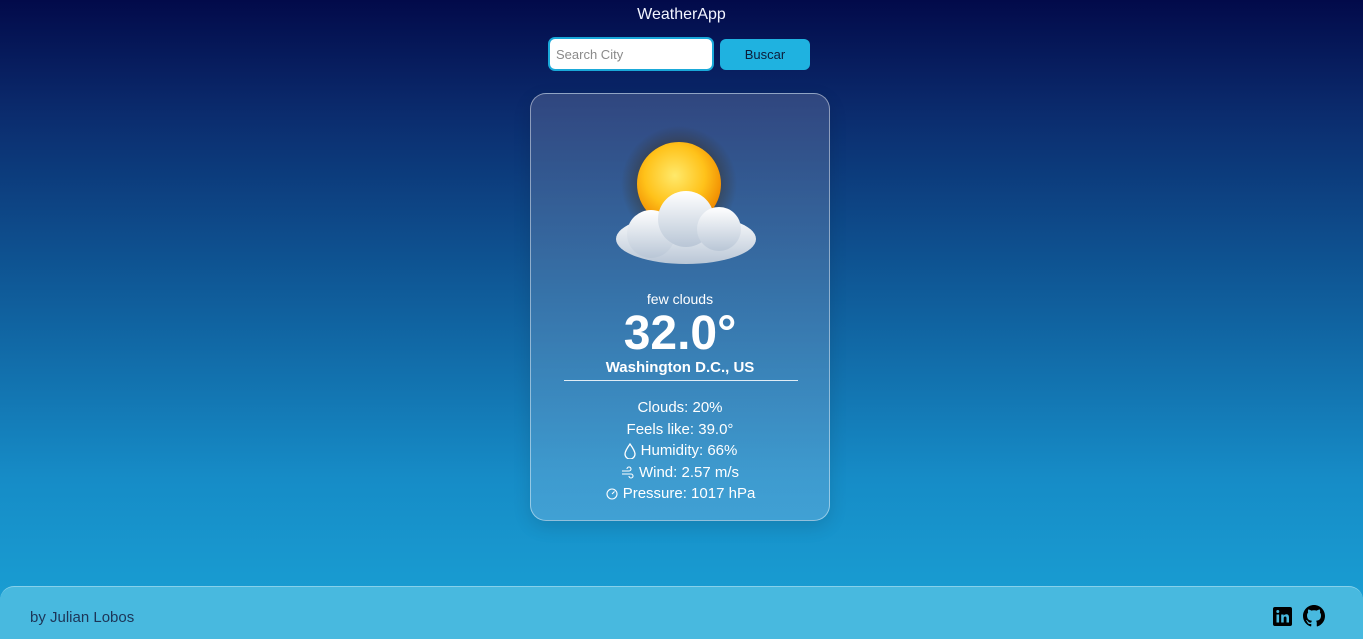 The width and height of the screenshot is (1363, 639). I want to click on search-bar: Buscar, so click(679, 54).